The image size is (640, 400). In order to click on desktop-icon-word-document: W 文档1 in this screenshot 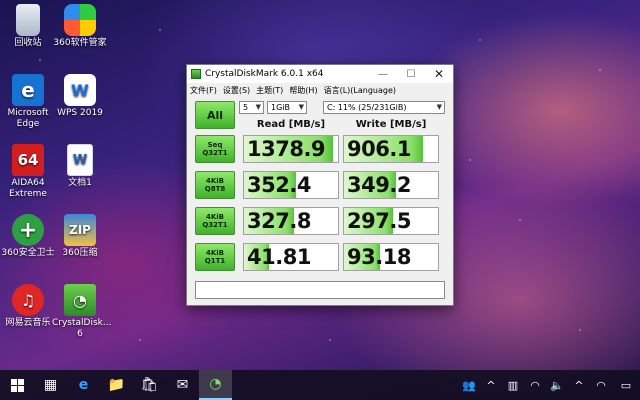, I will do `click(80, 166)`.